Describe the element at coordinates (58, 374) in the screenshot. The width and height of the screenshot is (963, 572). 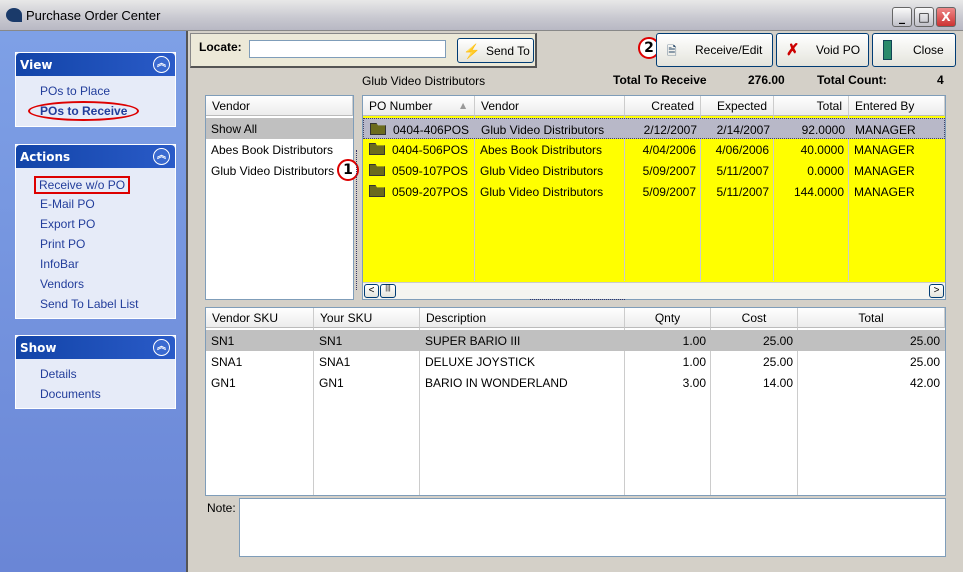
I see `sidebar-item-details: Details` at that location.